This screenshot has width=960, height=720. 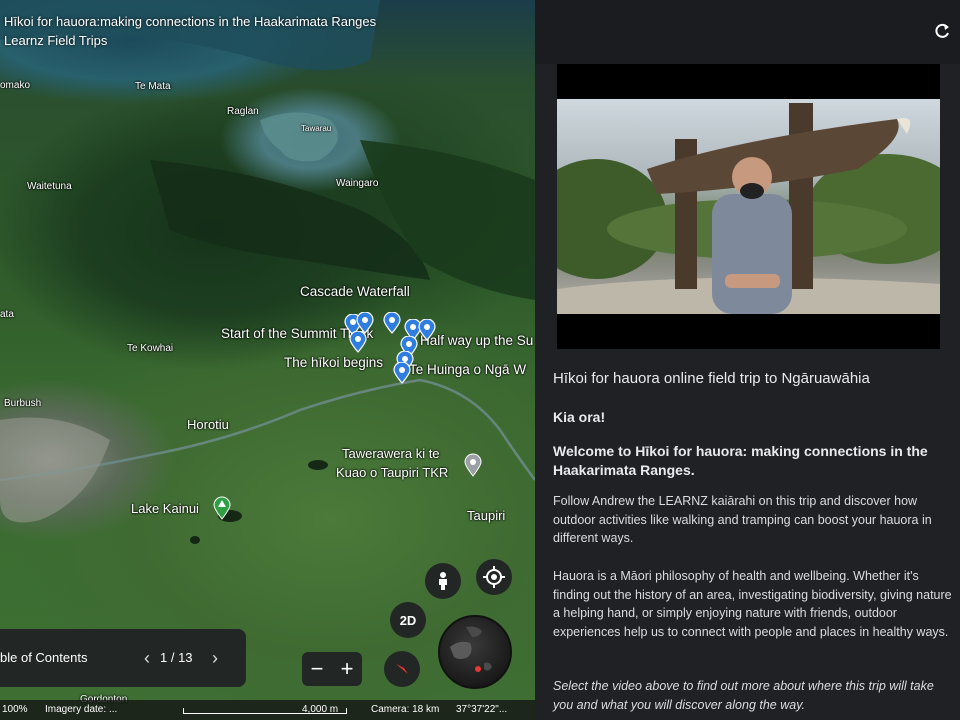 What do you see at coordinates (317, 669) in the screenshot?
I see `zoom-out-button: −` at bounding box center [317, 669].